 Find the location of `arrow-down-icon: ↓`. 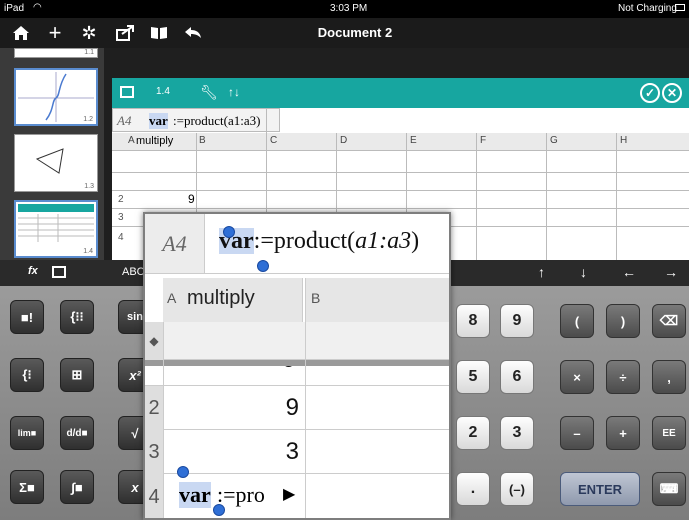

arrow-down-icon: ↓ is located at coordinates (583, 272).